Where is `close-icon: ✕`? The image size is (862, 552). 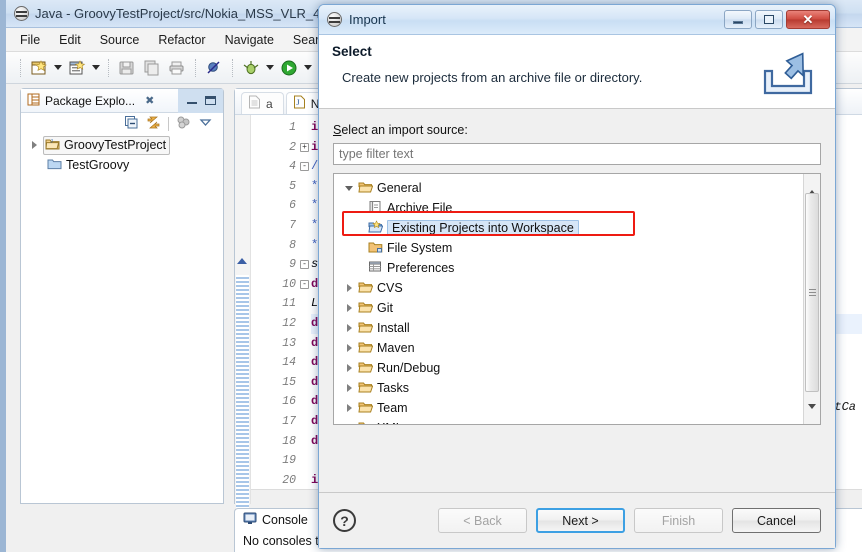
close-icon: ✕ is located at coordinates (808, 19).